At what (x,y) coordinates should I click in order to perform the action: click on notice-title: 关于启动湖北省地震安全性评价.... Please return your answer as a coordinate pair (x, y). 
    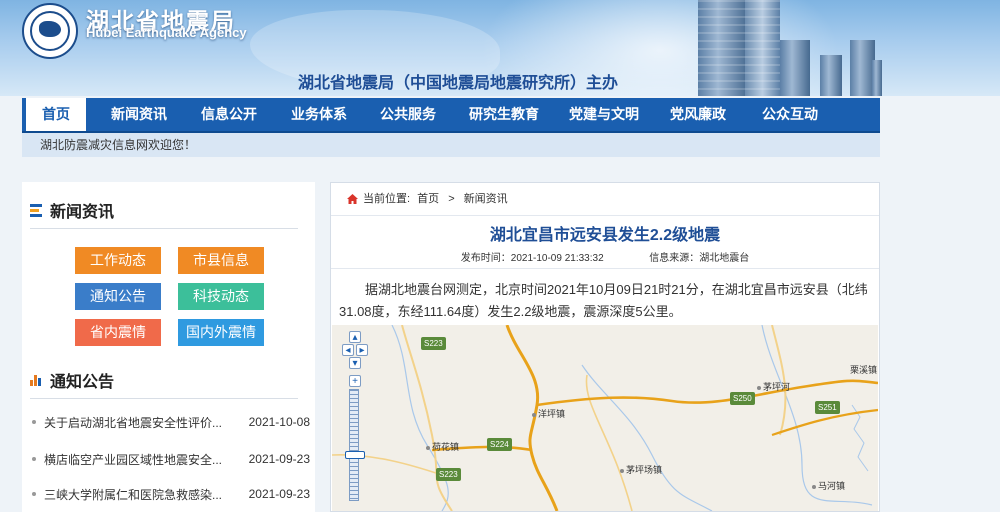
    Looking at the image, I should click on (143, 422).